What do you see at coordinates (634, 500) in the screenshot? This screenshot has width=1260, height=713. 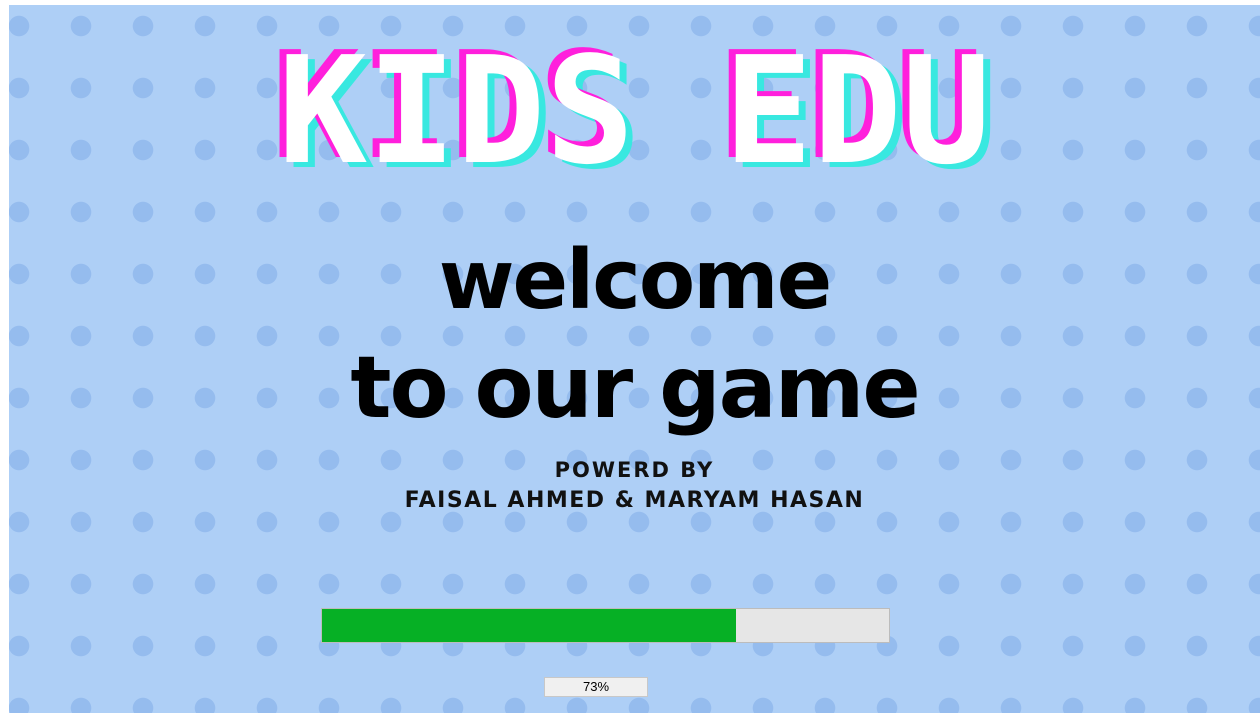 I see `authors-credit: FAISAL AHMED & MARYAM HASAN` at bounding box center [634, 500].